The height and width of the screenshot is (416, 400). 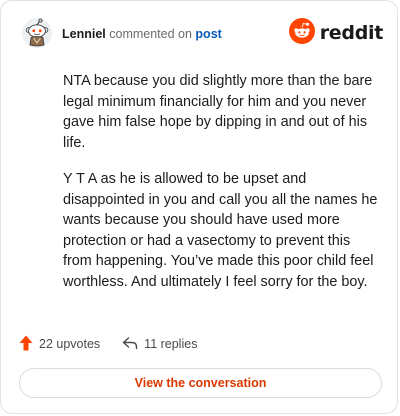 I want to click on upvote-count: 22 upvotes, so click(x=59, y=344).